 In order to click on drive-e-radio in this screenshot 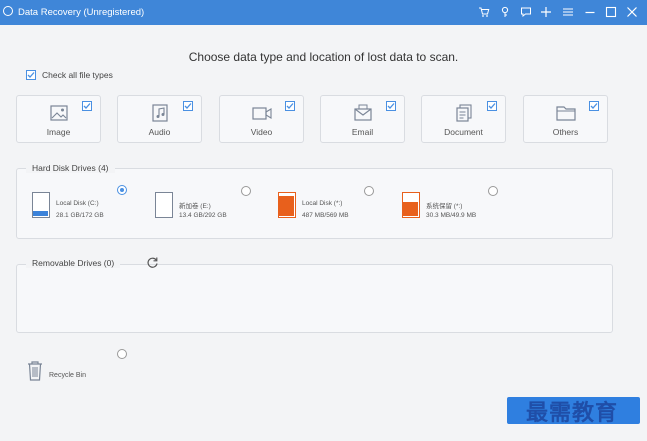, I will do `click(246, 191)`.